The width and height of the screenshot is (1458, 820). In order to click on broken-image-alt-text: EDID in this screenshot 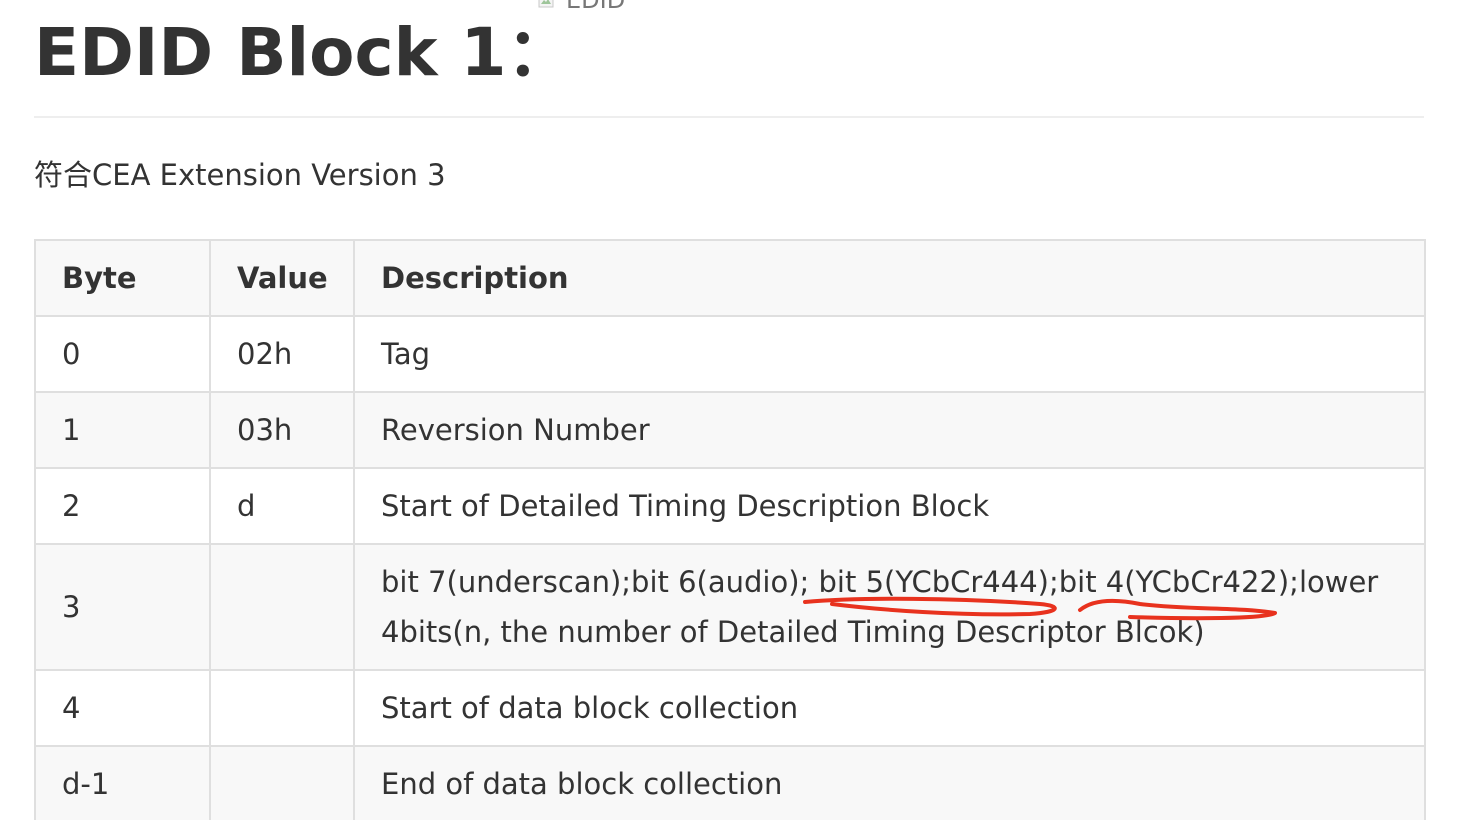, I will do `click(596, 7)`.